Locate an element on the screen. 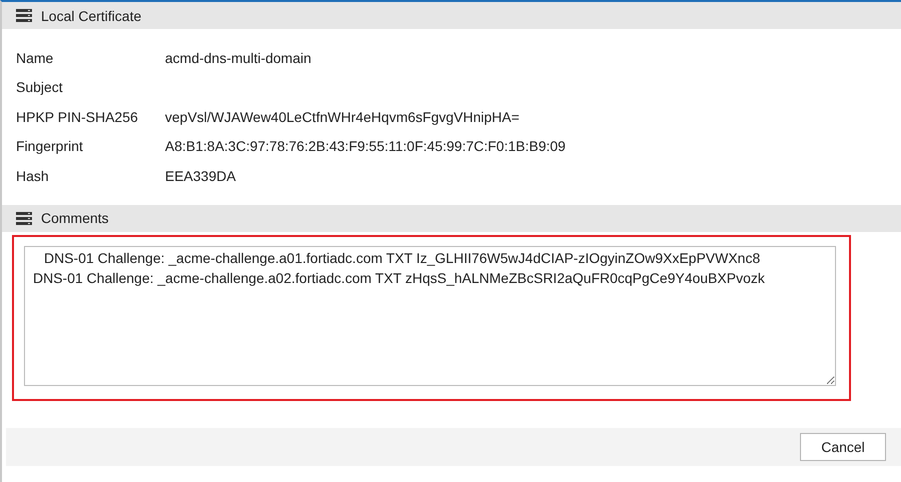 Image resolution: width=901 pixels, height=482 pixels. field-label: Name is located at coordinates (35, 58).